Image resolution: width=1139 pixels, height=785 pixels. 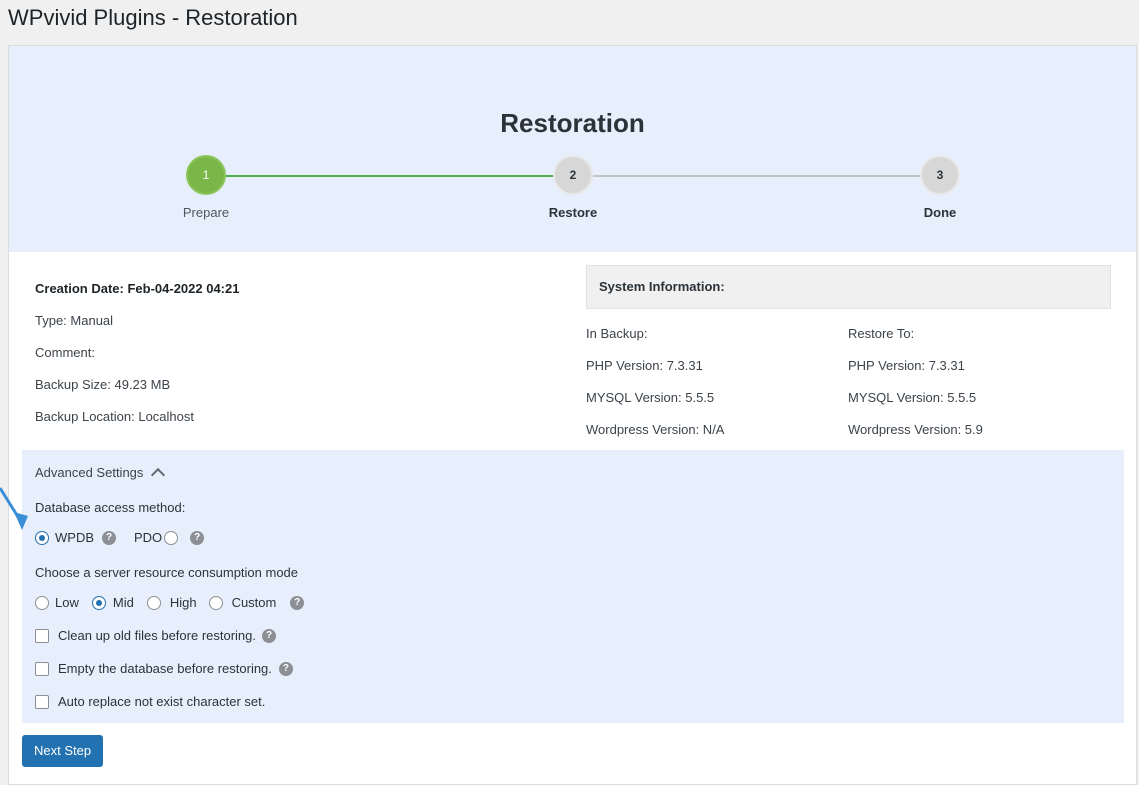 What do you see at coordinates (103, 384) in the screenshot?
I see `backup-size: Backup Size: 49.23 MB` at bounding box center [103, 384].